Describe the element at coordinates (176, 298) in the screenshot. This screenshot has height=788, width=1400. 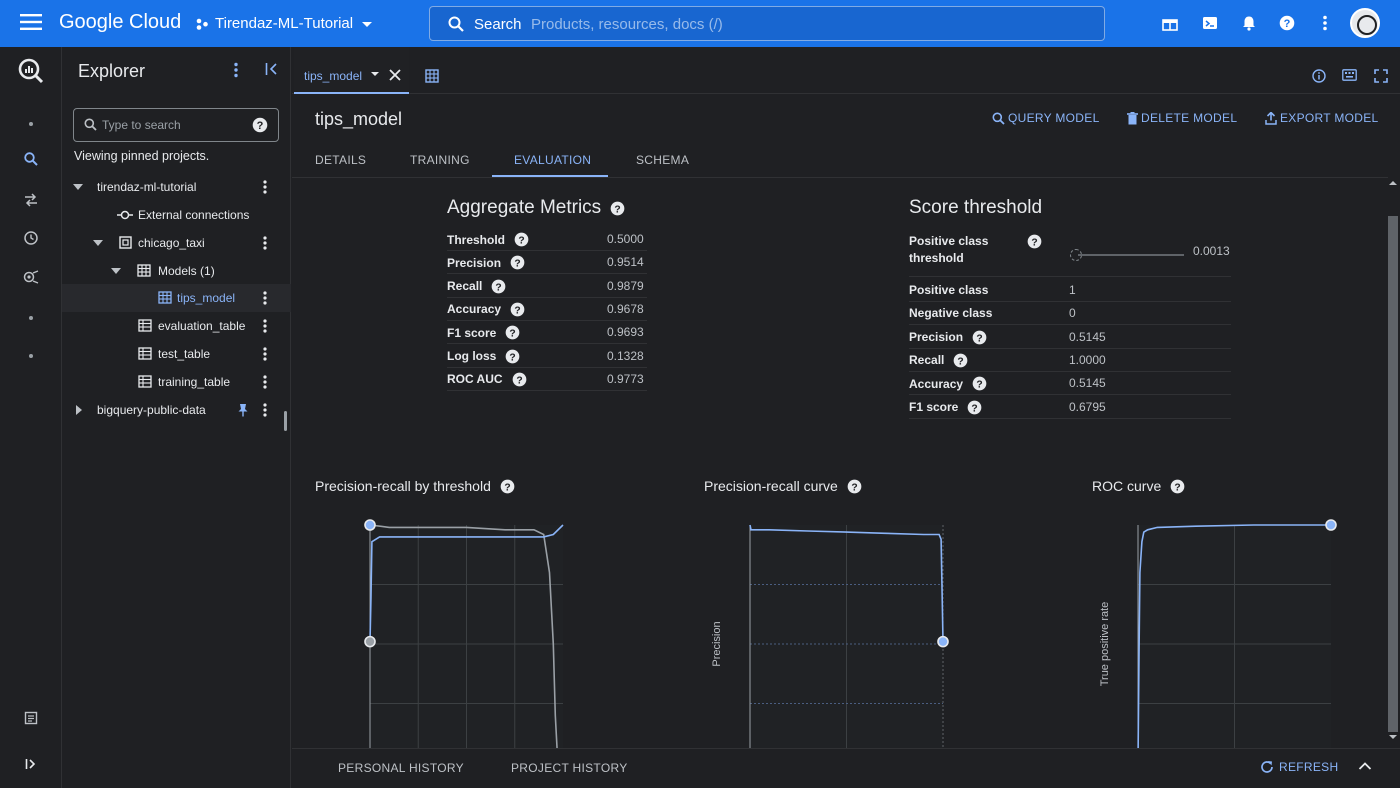
I see `tree-item-tips-model: tips_model` at that location.